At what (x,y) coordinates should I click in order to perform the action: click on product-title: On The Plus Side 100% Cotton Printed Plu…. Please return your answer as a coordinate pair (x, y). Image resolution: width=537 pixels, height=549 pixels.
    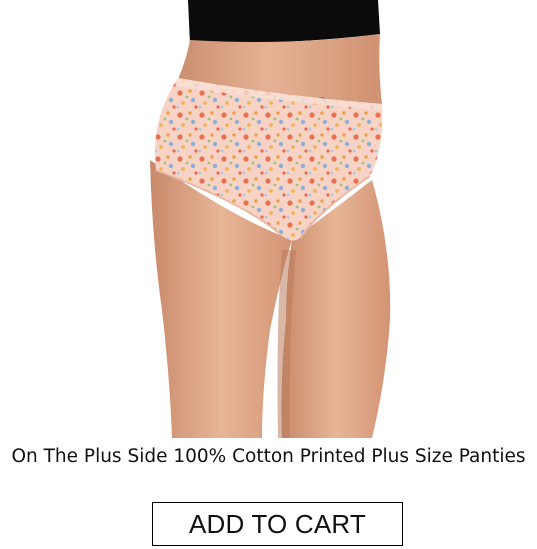
    Looking at the image, I should click on (268, 457).